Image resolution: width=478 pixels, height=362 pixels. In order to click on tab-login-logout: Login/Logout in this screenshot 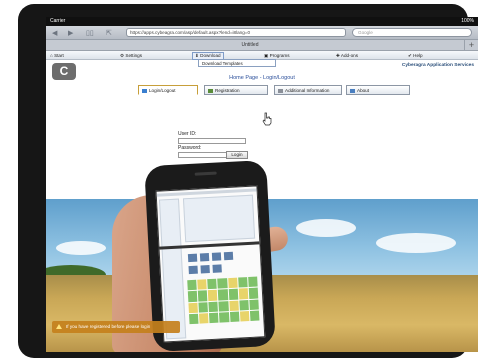, I will do `click(168, 90)`.